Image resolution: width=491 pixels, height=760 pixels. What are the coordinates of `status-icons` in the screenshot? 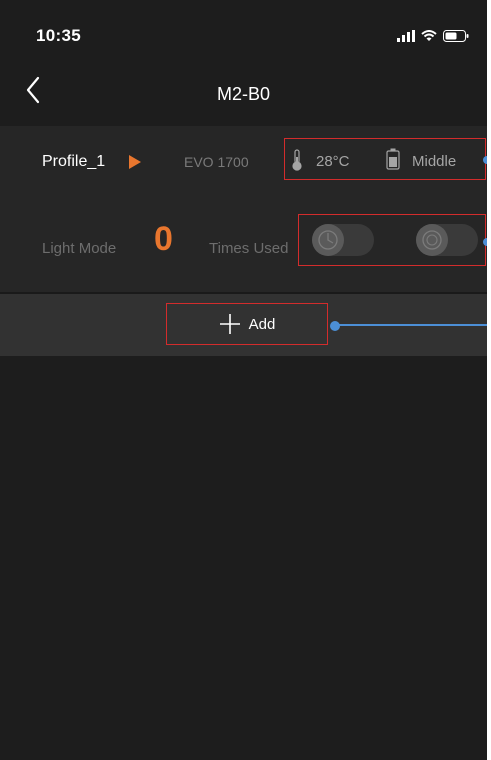 It's located at (433, 36).